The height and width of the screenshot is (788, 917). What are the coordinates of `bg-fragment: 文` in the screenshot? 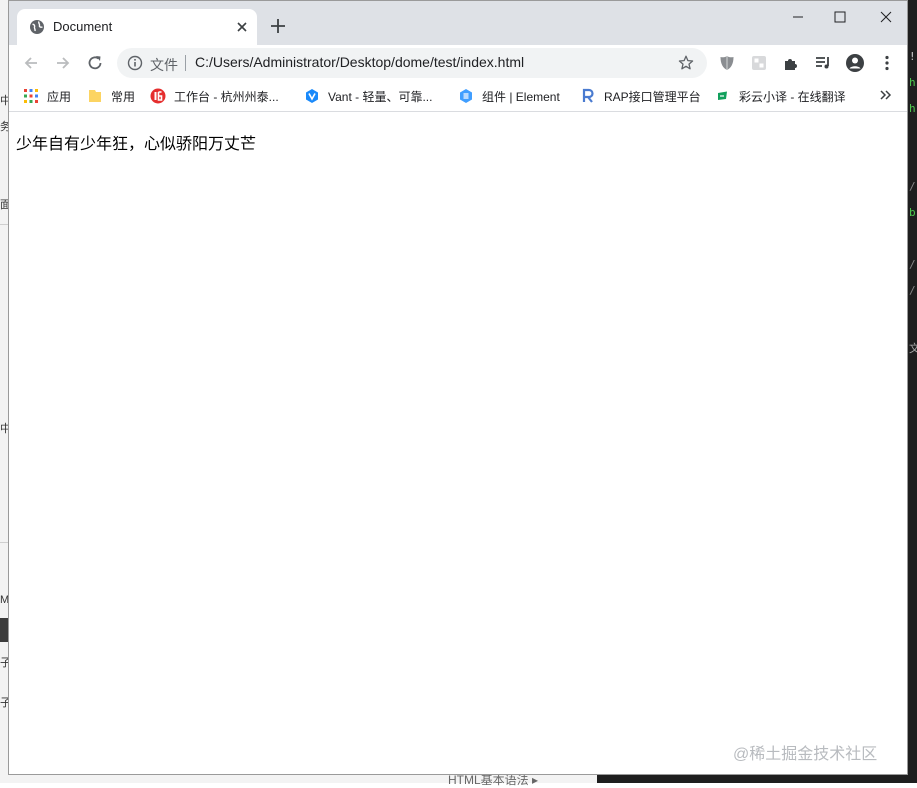 It's located at (913, 348).